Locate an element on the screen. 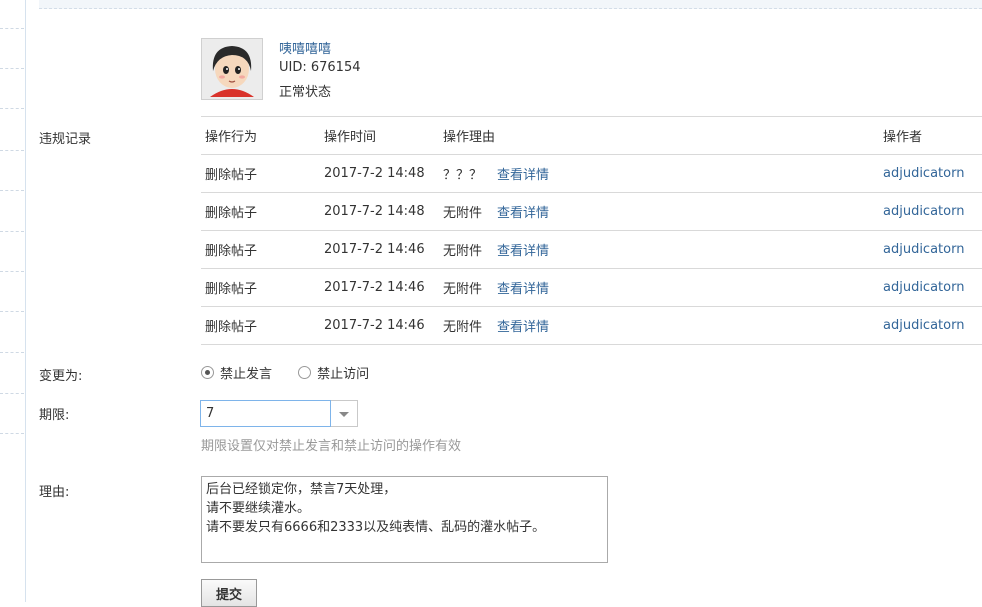  avatar is located at coordinates (232, 69).